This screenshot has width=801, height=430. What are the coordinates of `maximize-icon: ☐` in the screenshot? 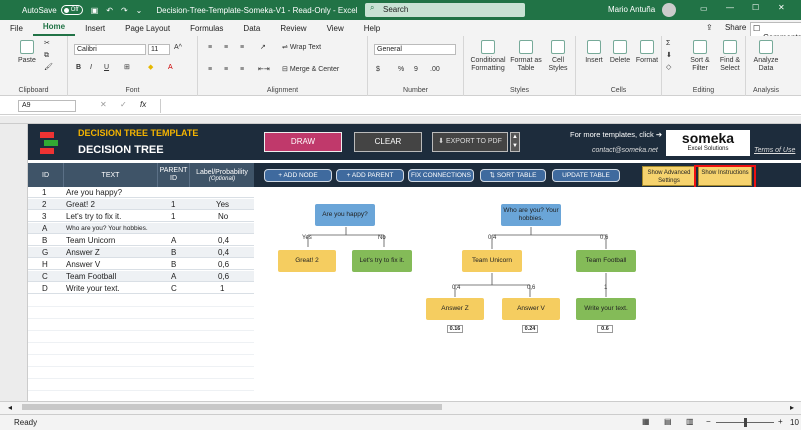 It's located at (755, 7).